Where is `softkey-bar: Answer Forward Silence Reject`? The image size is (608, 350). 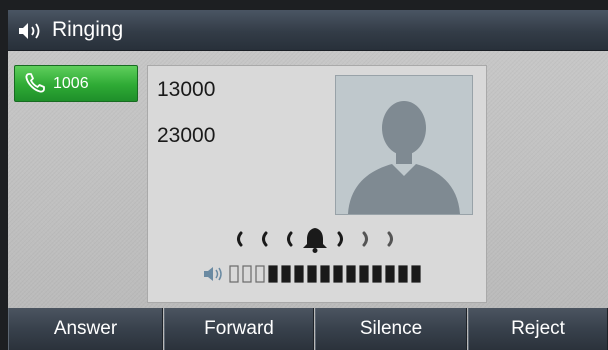
softkey-bar: Answer Forward Silence Reject is located at coordinates (308, 329).